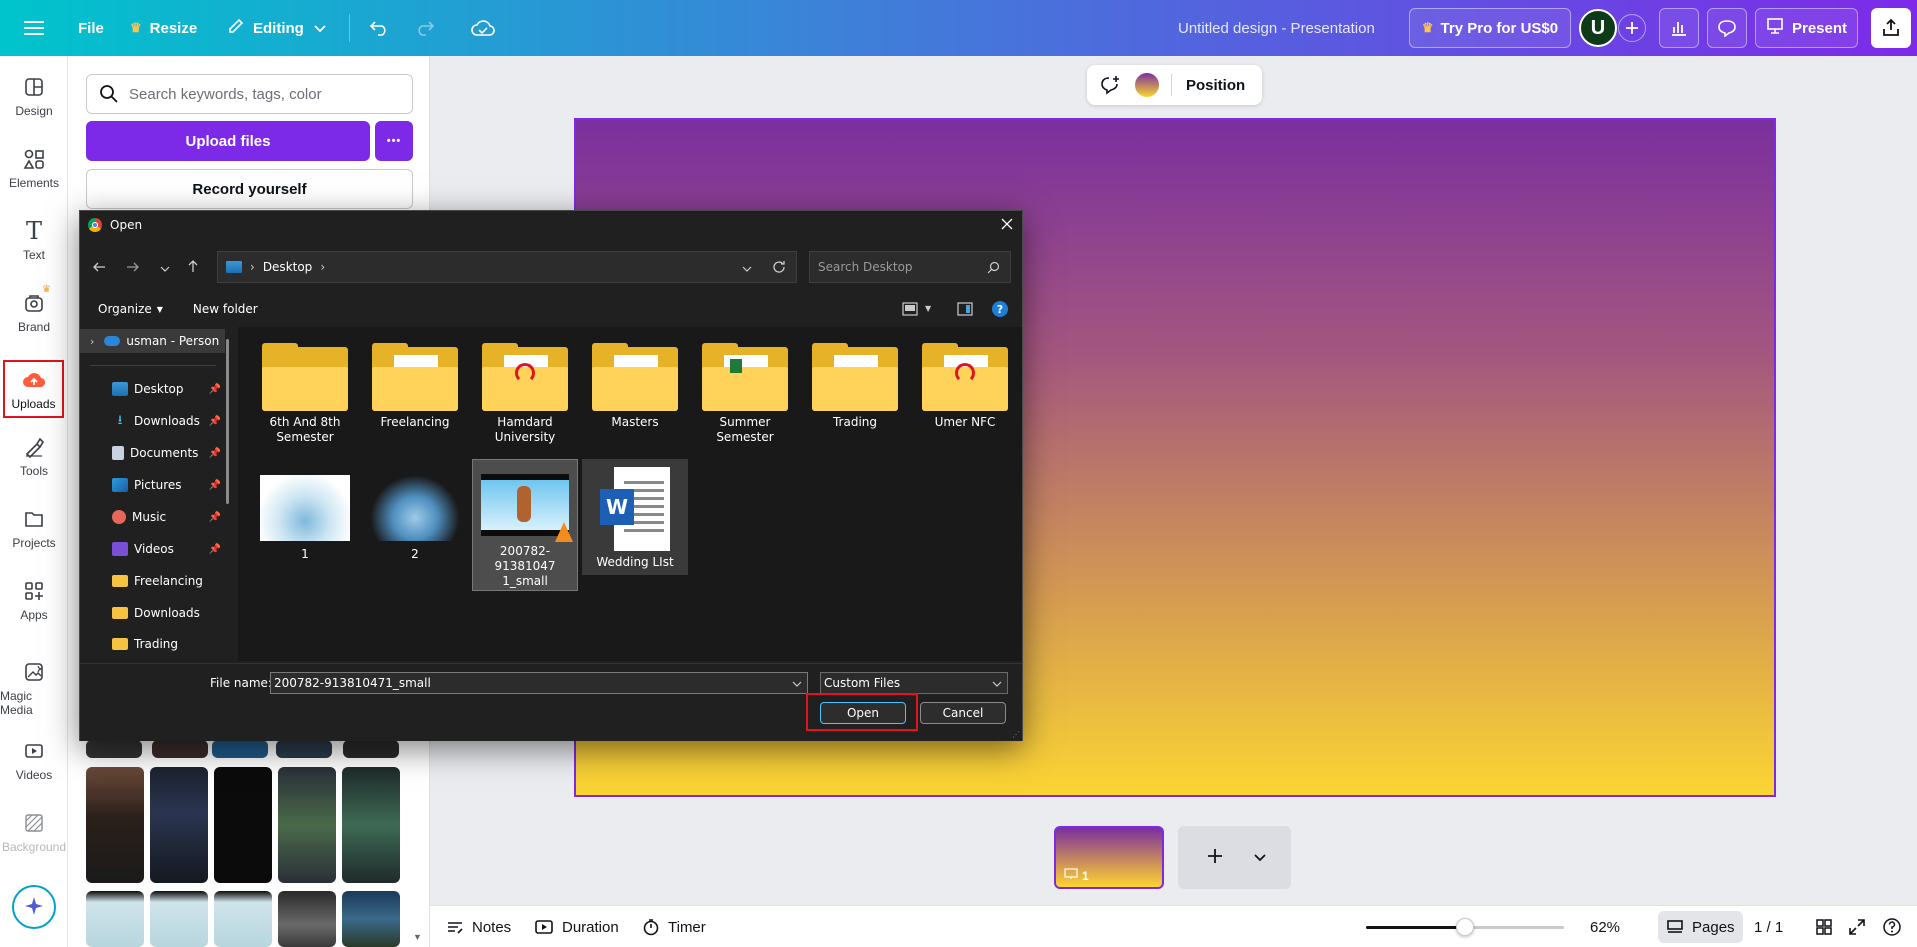 The width and height of the screenshot is (1917, 947). I want to click on magic-assistant-button, so click(34, 907).